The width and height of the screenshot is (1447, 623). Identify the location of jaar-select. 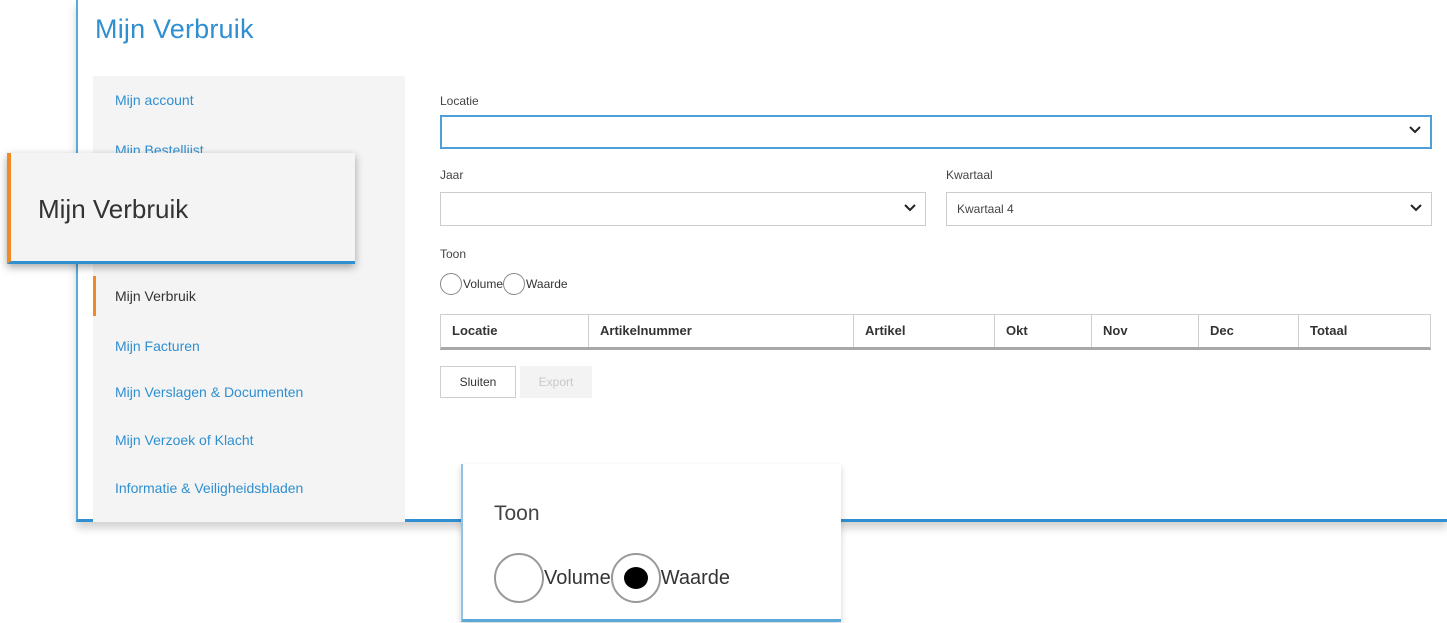
(683, 209).